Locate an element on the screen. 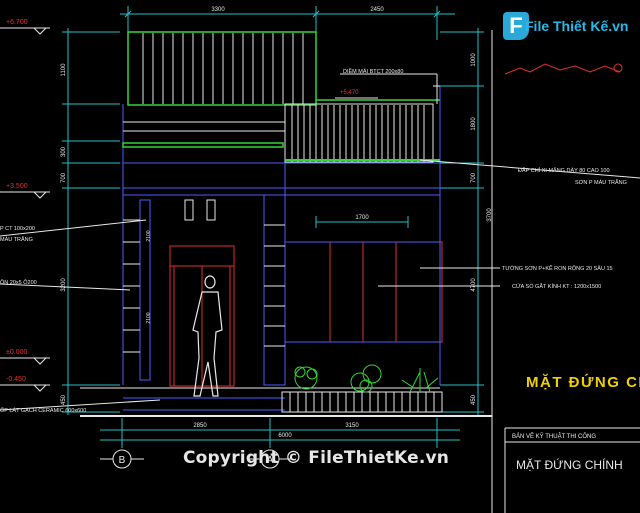 The image size is (640, 513). window is located at coordinates (364, 292).